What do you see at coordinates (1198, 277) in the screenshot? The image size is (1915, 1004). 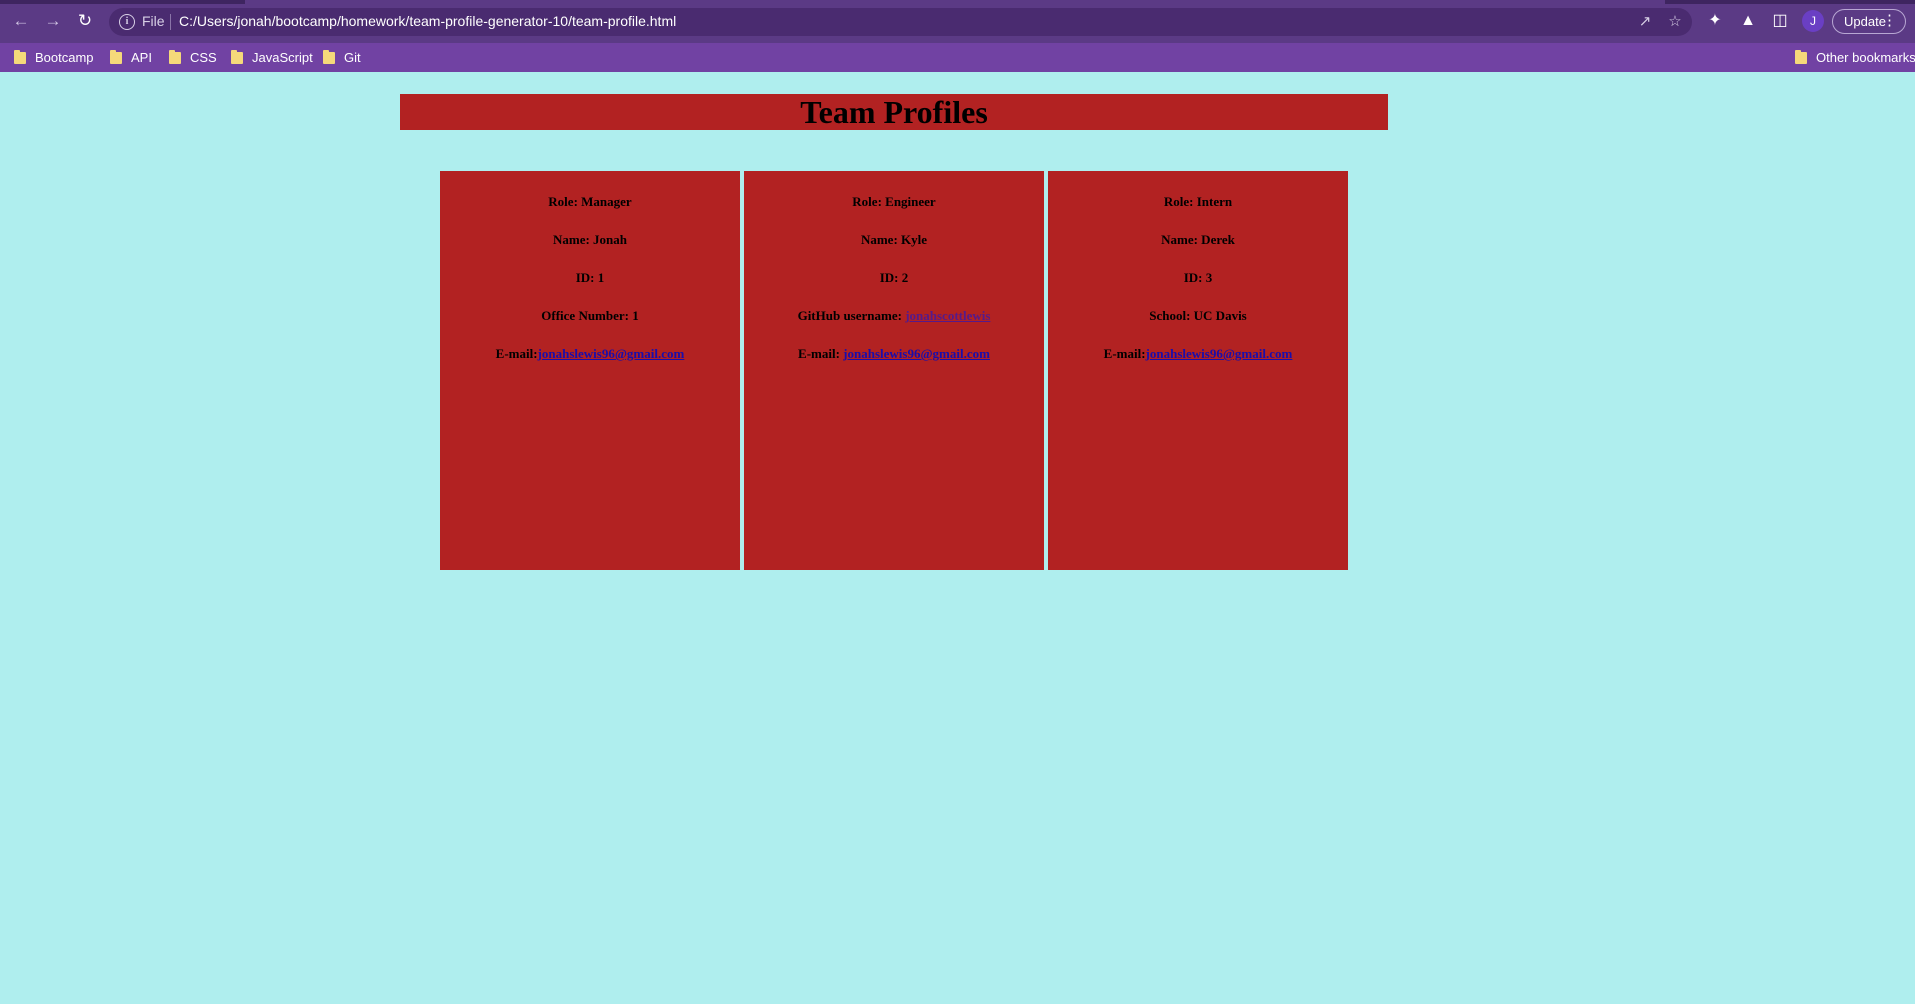 I see `card-id: ID: 3` at bounding box center [1198, 277].